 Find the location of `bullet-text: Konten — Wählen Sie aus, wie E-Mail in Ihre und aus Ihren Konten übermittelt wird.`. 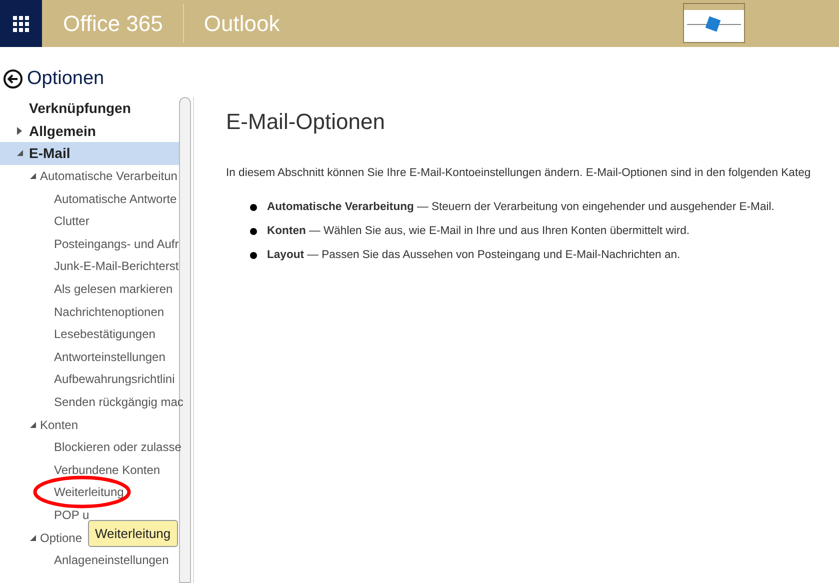

bullet-text: Konten — Wählen Sie aus, wie E-Mail in Ihre und aus Ihren Konten übermittelt wird. is located at coordinates (478, 231).